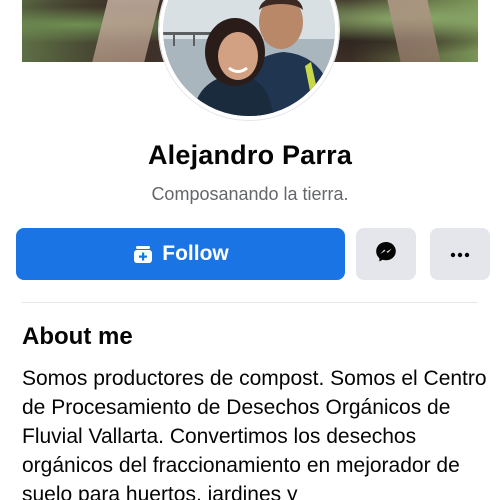 Image resolution: width=500 pixels, height=500 pixels. Describe the element at coordinates (250, 302) in the screenshot. I see `section-divider` at that location.